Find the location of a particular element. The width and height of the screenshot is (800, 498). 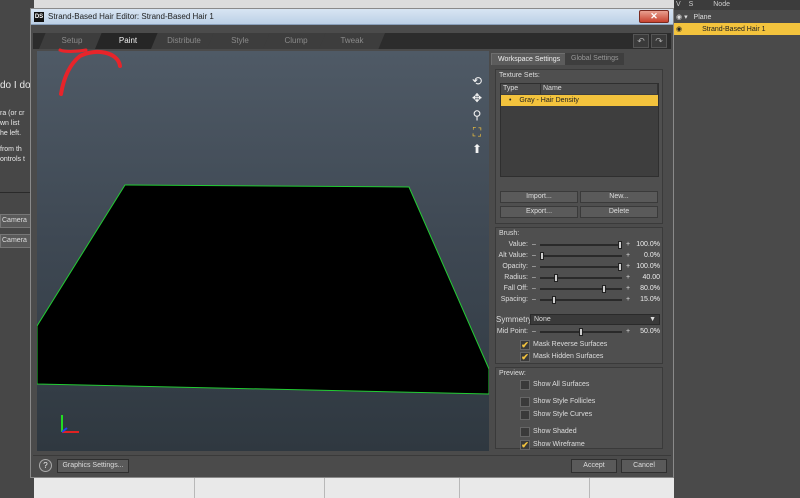

slider-opacity: Opacity: – +100.0% is located at coordinates (579, 267).